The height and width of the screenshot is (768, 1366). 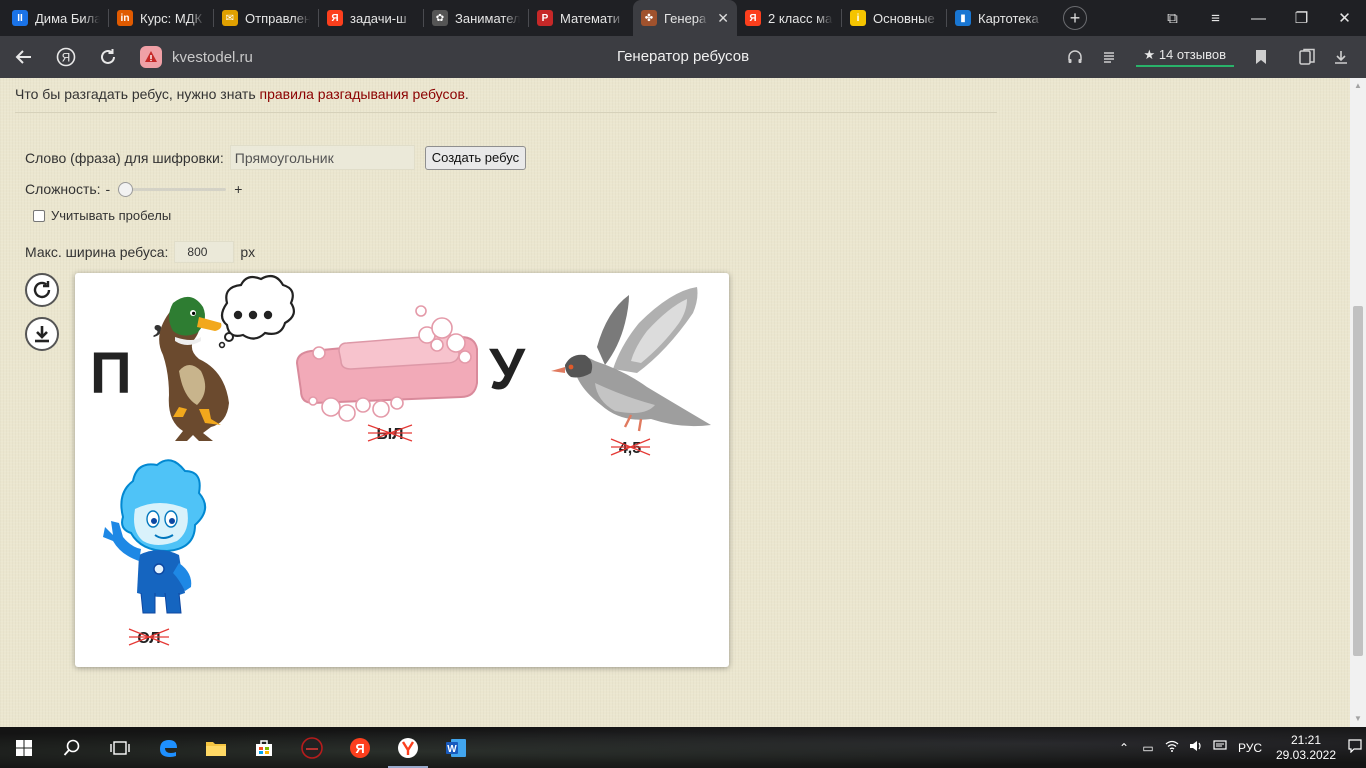 What do you see at coordinates (1196, 747) in the screenshot?
I see `volume-icon` at bounding box center [1196, 747].